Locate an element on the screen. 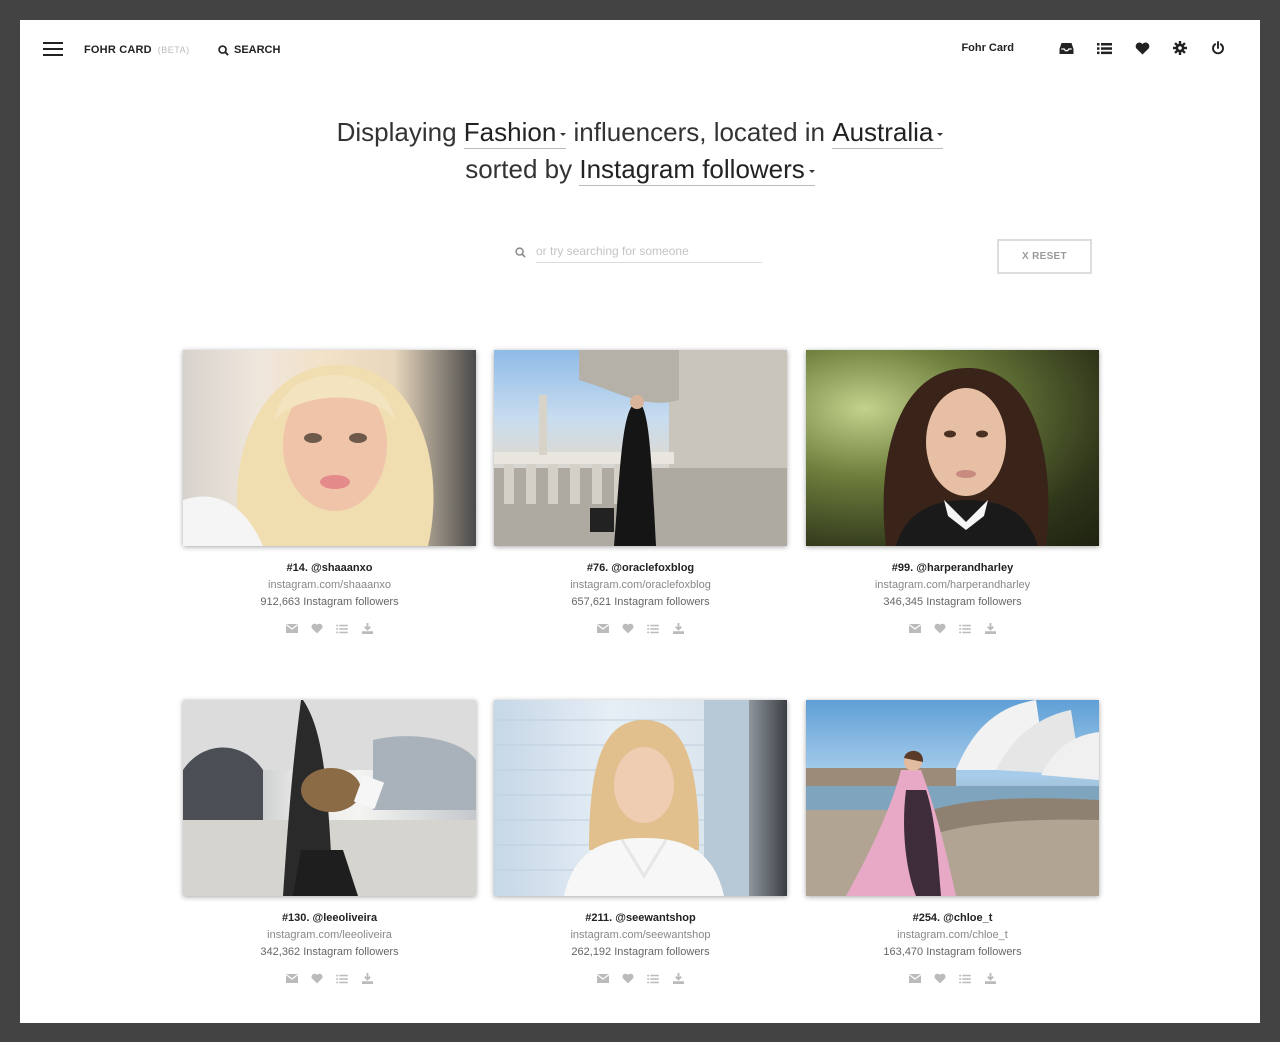 The height and width of the screenshot is (1042, 1280). sort-value: Instagram followers is located at coordinates (692, 169).